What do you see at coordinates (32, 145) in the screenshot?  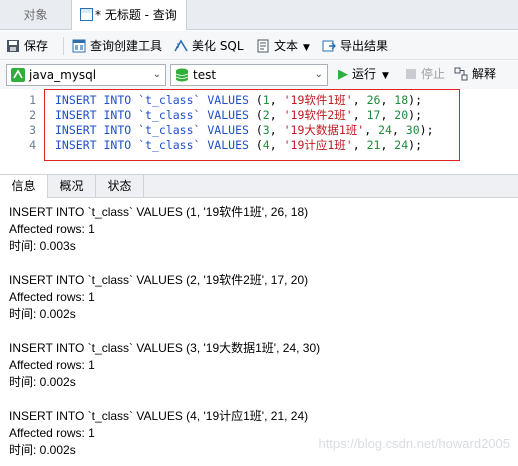 I see `line-number: 4` at bounding box center [32, 145].